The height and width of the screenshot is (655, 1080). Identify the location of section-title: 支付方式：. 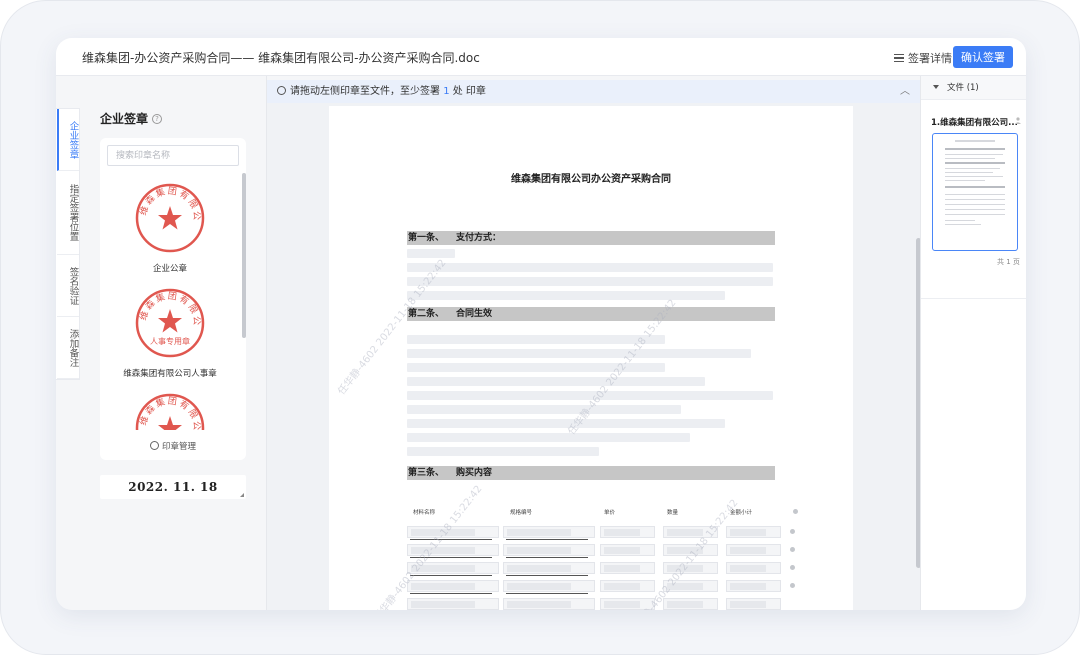
(479, 238).